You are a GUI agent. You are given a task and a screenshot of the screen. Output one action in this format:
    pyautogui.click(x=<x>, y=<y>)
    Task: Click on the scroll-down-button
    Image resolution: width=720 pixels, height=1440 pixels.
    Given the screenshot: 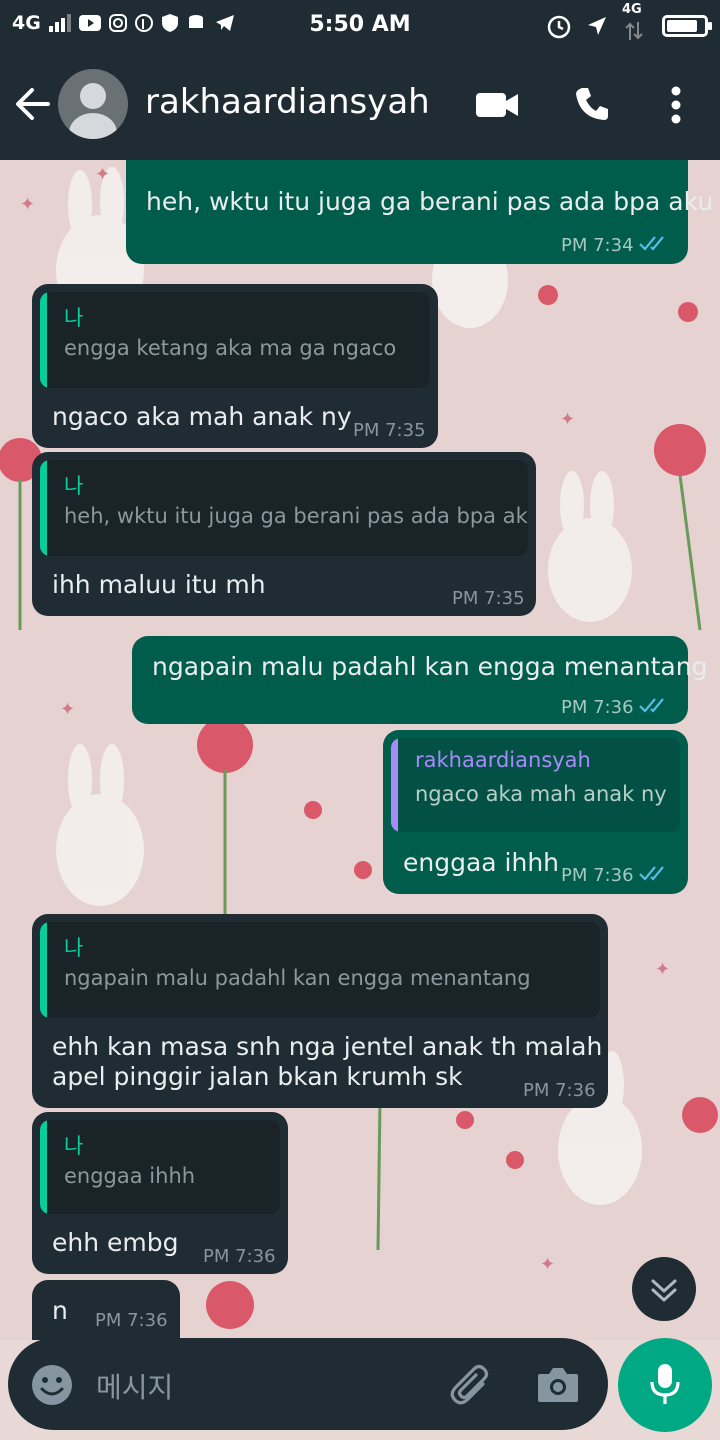 What is the action you would take?
    pyautogui.click(x=664, y=1289)
    